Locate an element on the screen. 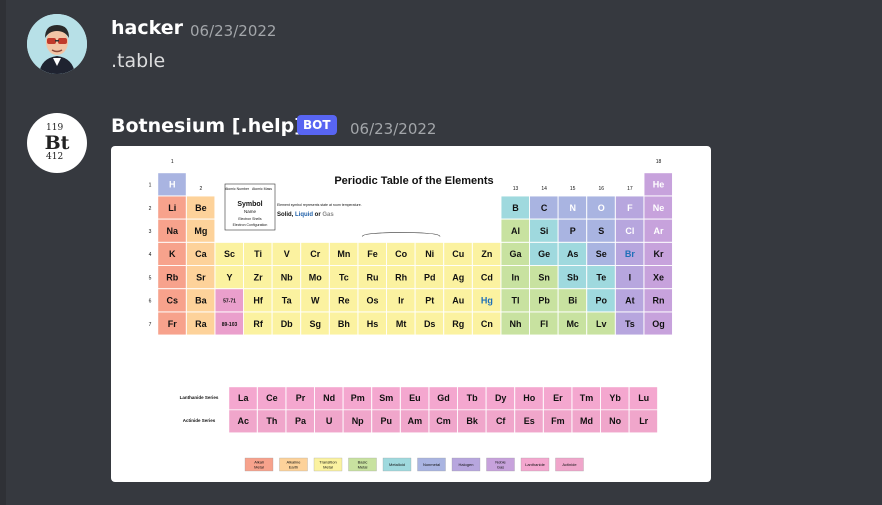 The height and width of the screenshot is (505, 882). element-symbol: Hs is located at coordinates (373, 324).